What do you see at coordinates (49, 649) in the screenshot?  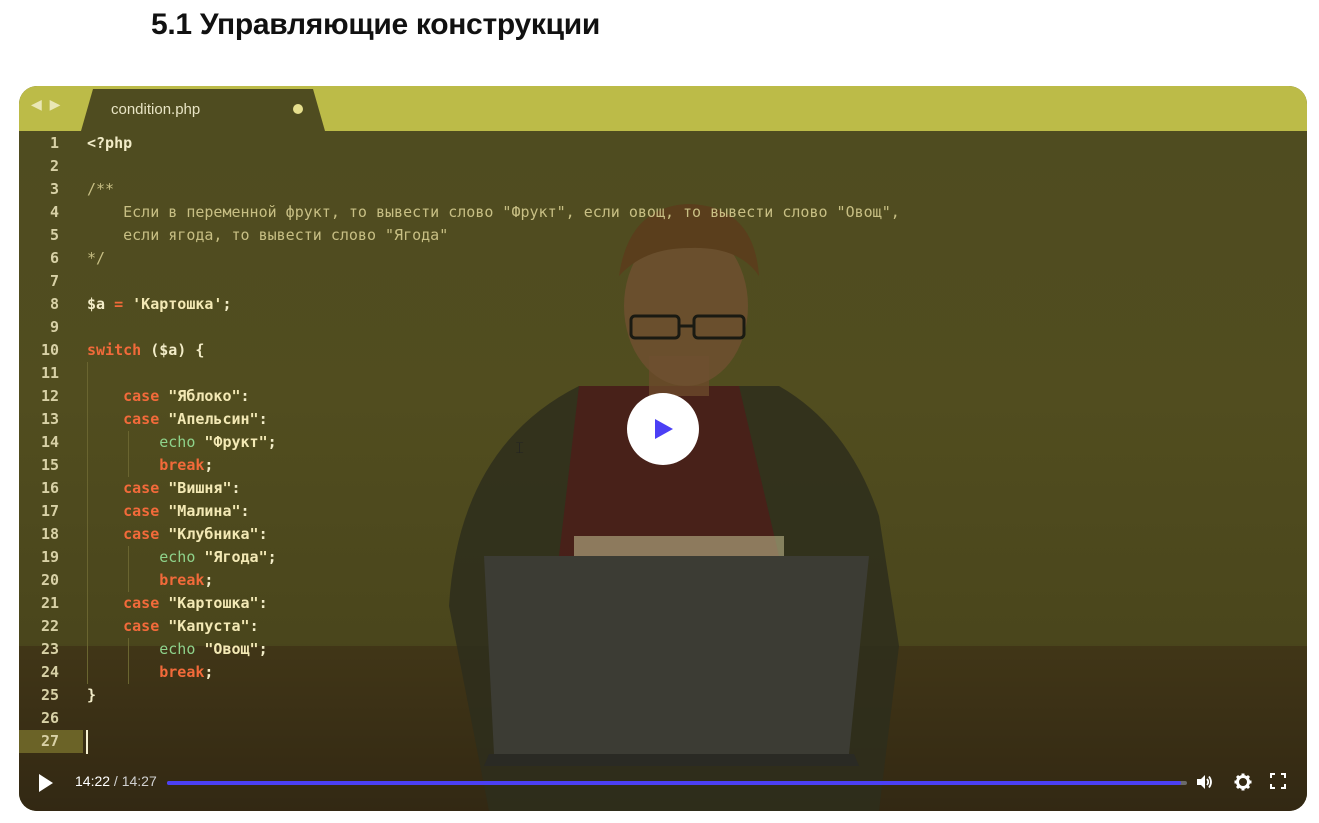 I see `line-number: 23` at bounding box center [49, 649].